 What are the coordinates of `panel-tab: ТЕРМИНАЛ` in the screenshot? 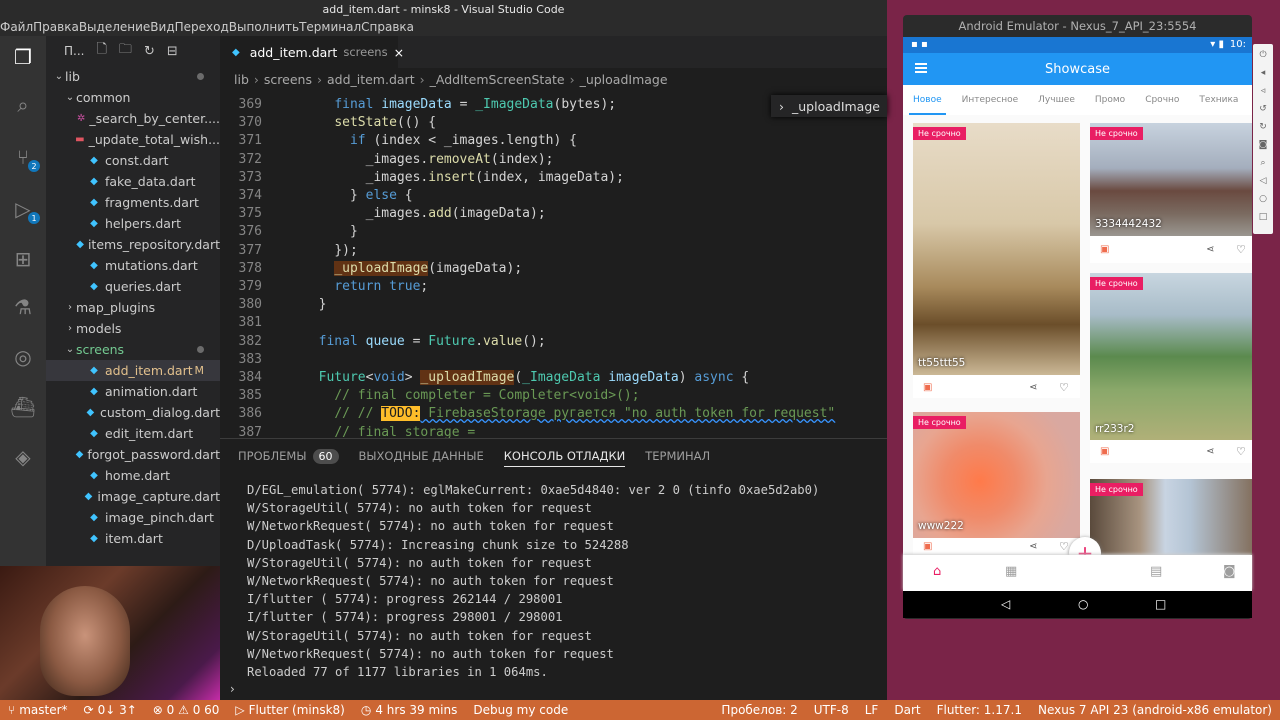 It's located at (677, 456).